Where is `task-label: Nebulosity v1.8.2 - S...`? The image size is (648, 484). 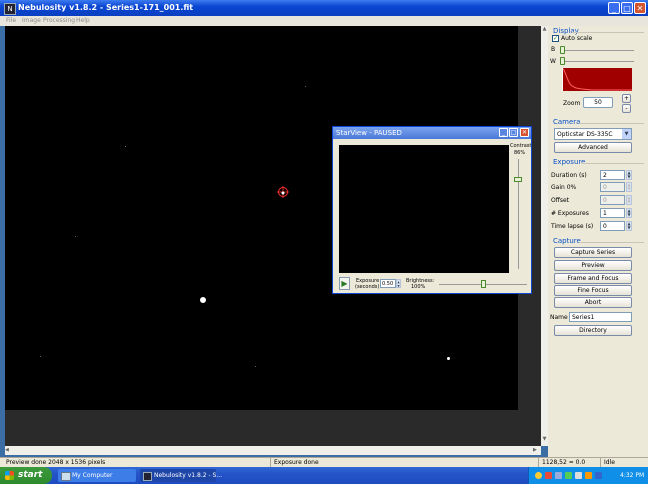
task-label: Nebulosity v1.8.2 - S... is located at coordinates (188, 475).